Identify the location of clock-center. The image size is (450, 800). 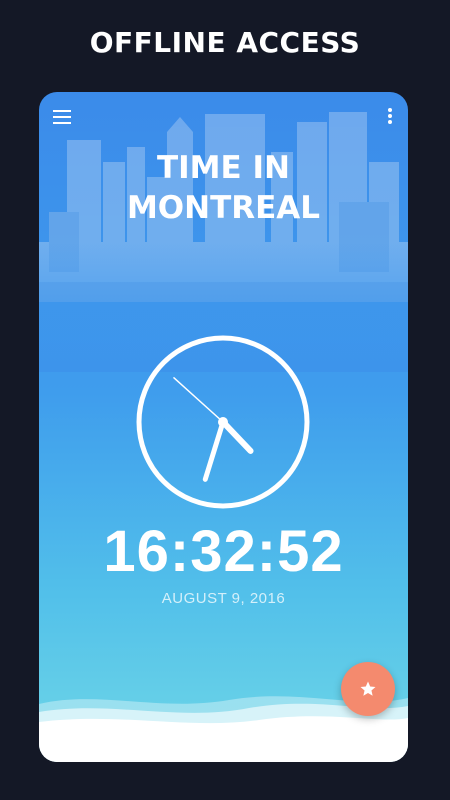
(223, 422).